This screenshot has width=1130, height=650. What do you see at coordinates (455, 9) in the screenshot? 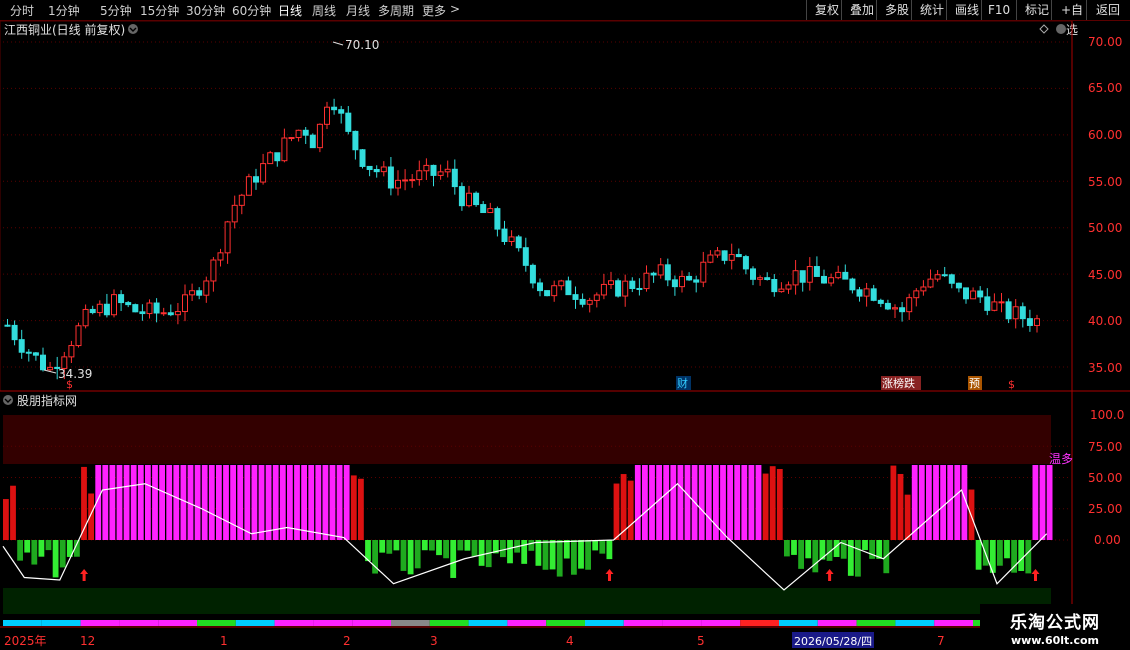
I see `more-chevron-icon: >` at bounding box center [455, 9].